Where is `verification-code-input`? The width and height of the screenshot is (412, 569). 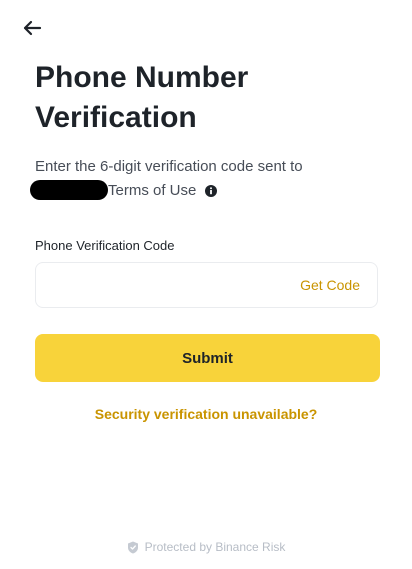
verification-code-input is located at coordinates (168, 285).